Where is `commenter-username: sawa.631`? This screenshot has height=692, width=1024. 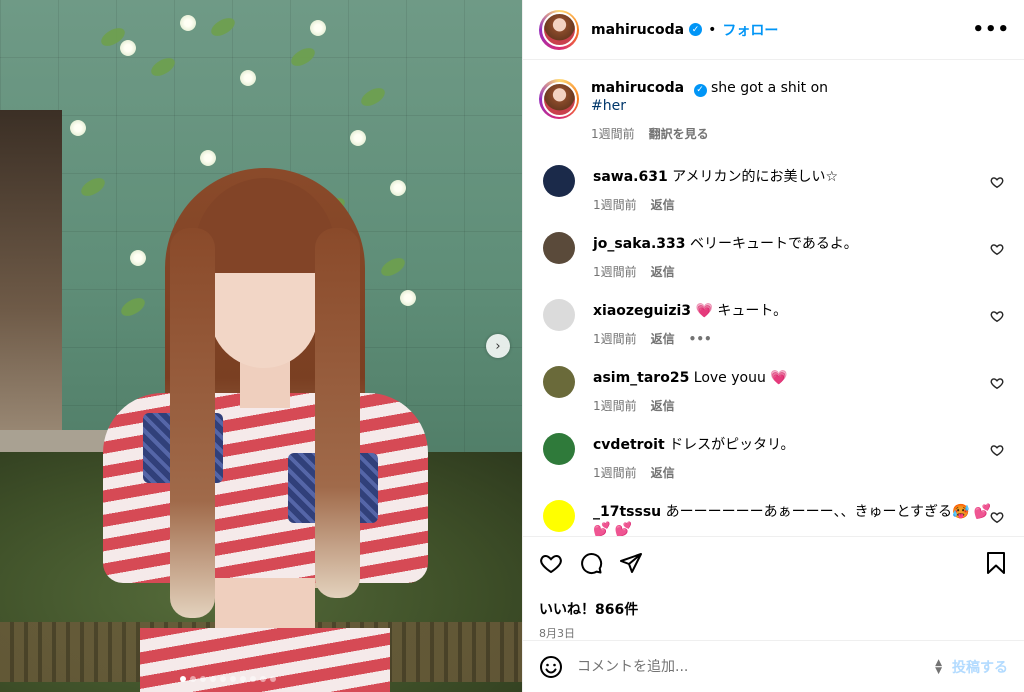 commenter-username: sawa.631 is located at coordinates (630, 177).